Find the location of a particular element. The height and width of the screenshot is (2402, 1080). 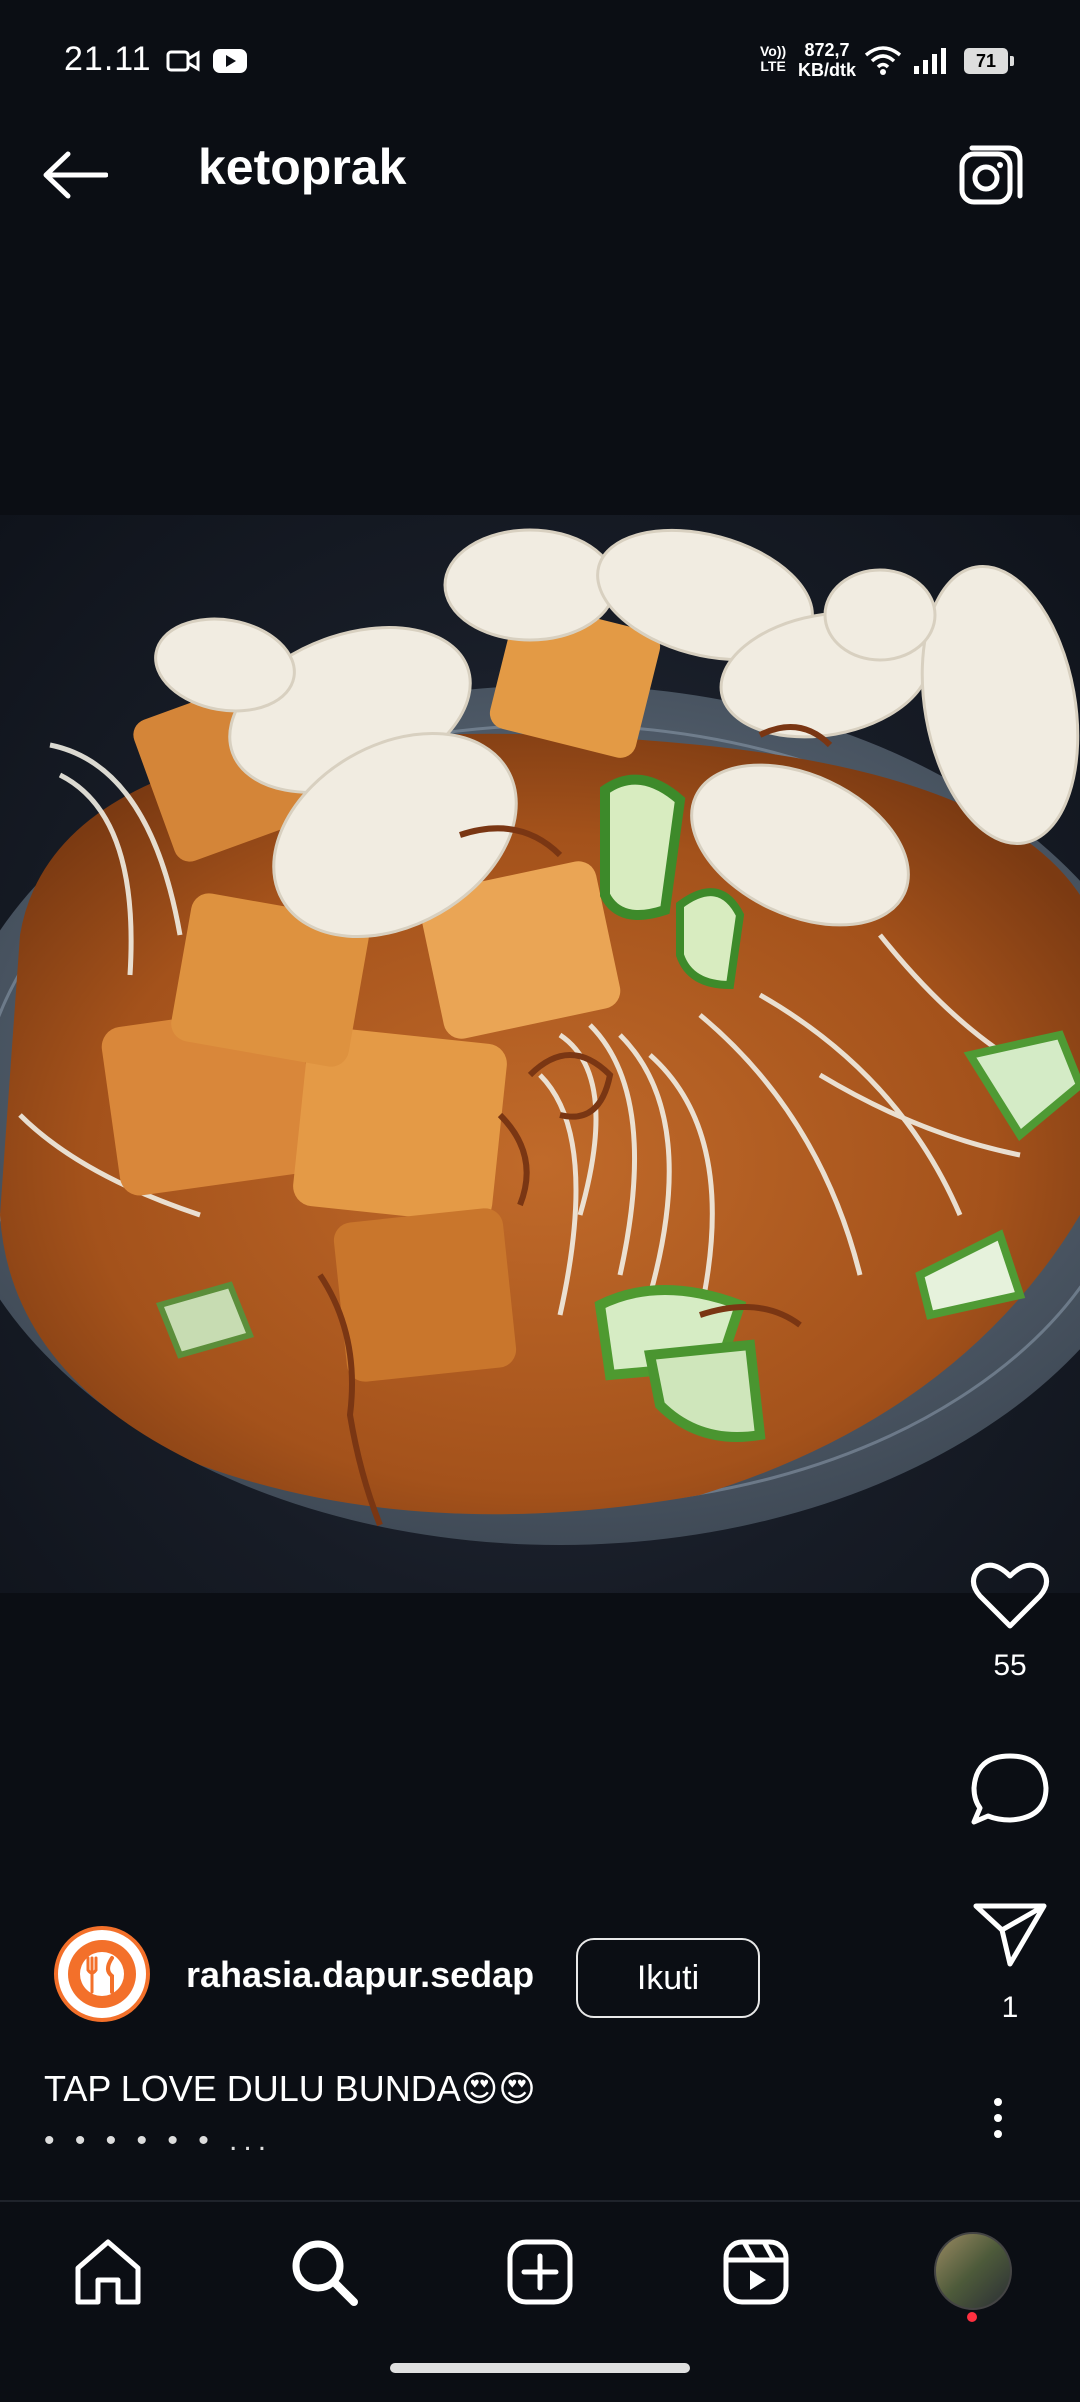

volte-indicator: Vo)) LTE is located at coordinates (773, 58).